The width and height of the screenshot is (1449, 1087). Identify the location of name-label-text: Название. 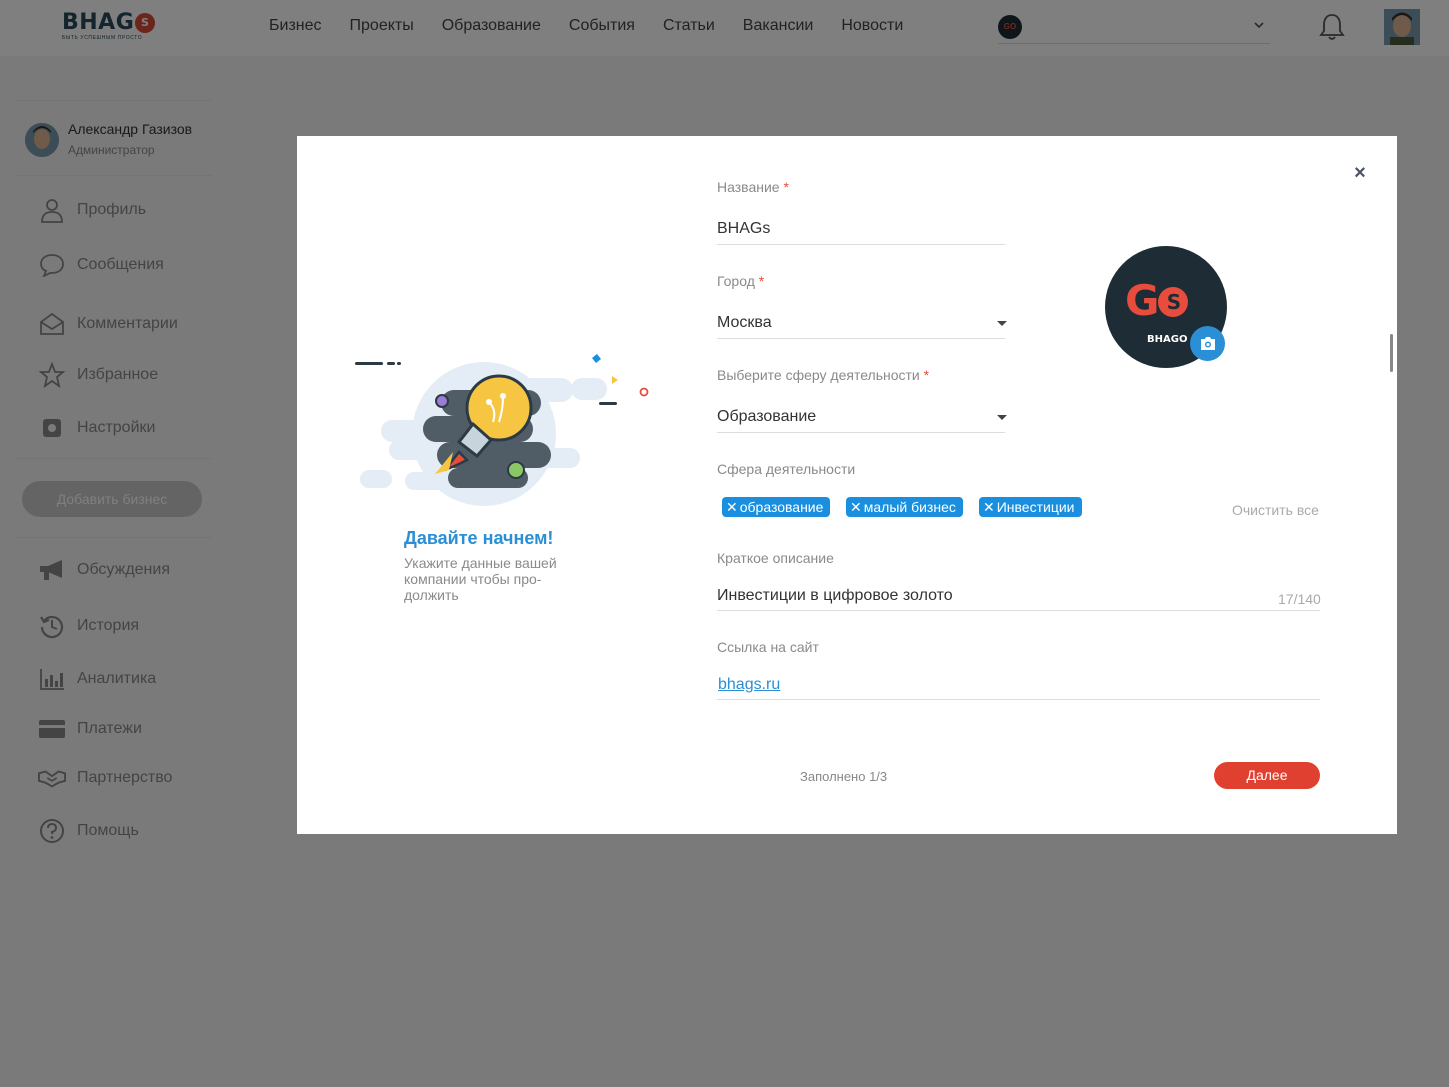
(748, 187).